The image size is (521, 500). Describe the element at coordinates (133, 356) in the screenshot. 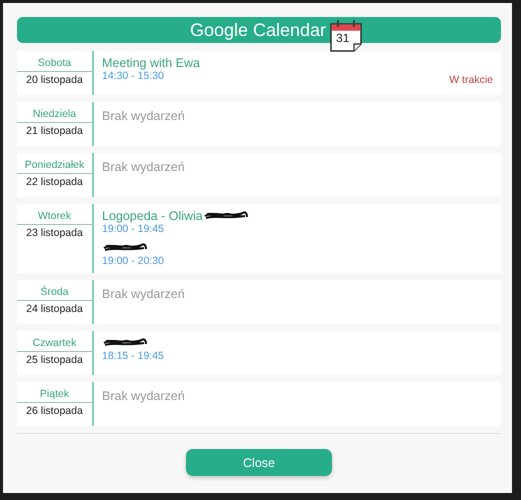

I see `event-time: 18:15 - 19:45` at that location.